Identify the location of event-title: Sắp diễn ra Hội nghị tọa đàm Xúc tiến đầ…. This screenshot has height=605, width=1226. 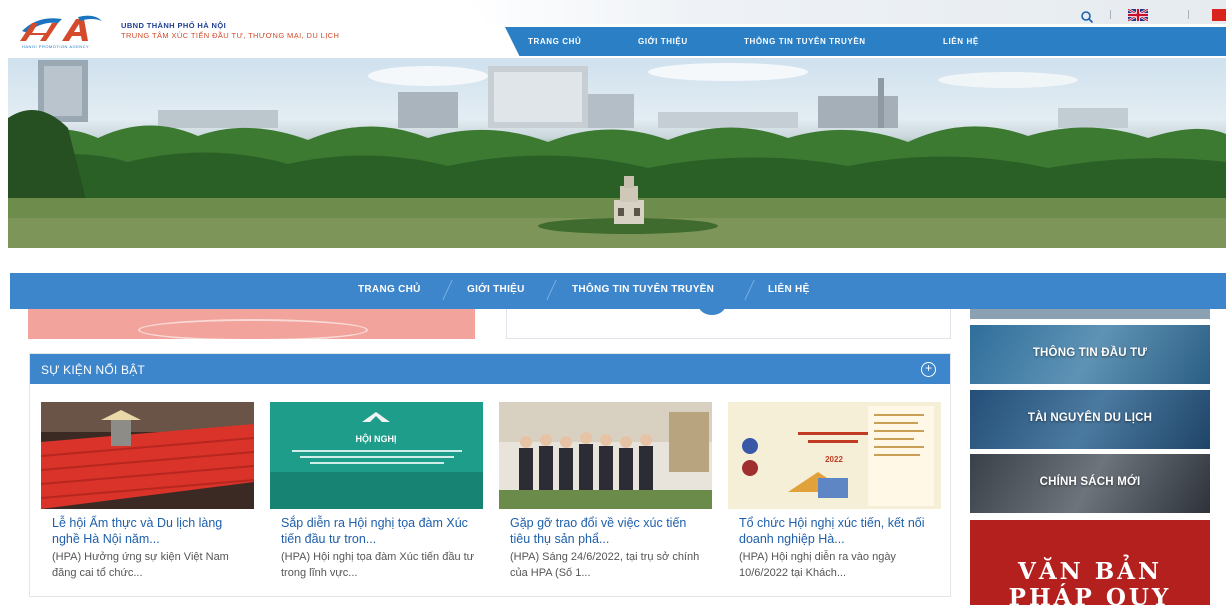
(379, 531).